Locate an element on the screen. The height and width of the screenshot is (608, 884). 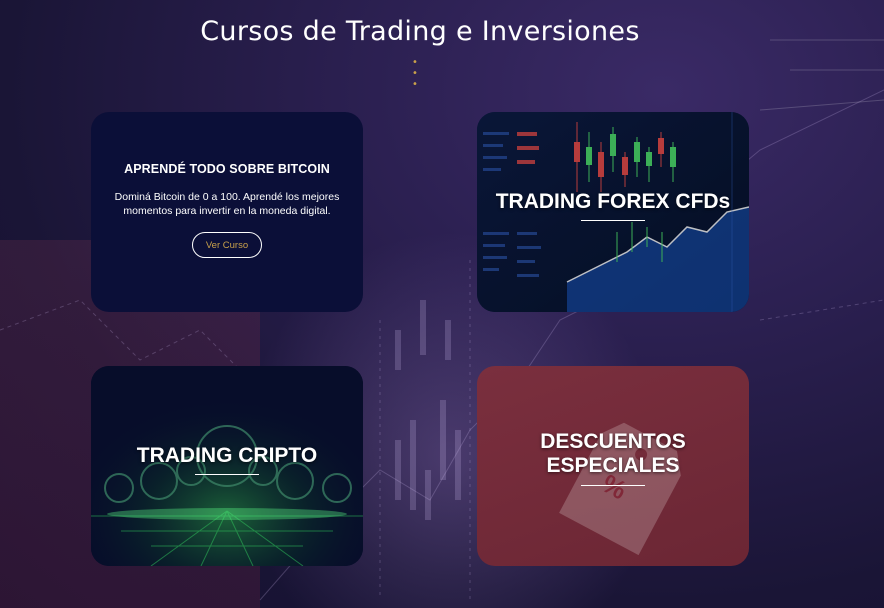
card-trading-forex: TRADING FOREX CFDs is located at coordinates (613, 212).